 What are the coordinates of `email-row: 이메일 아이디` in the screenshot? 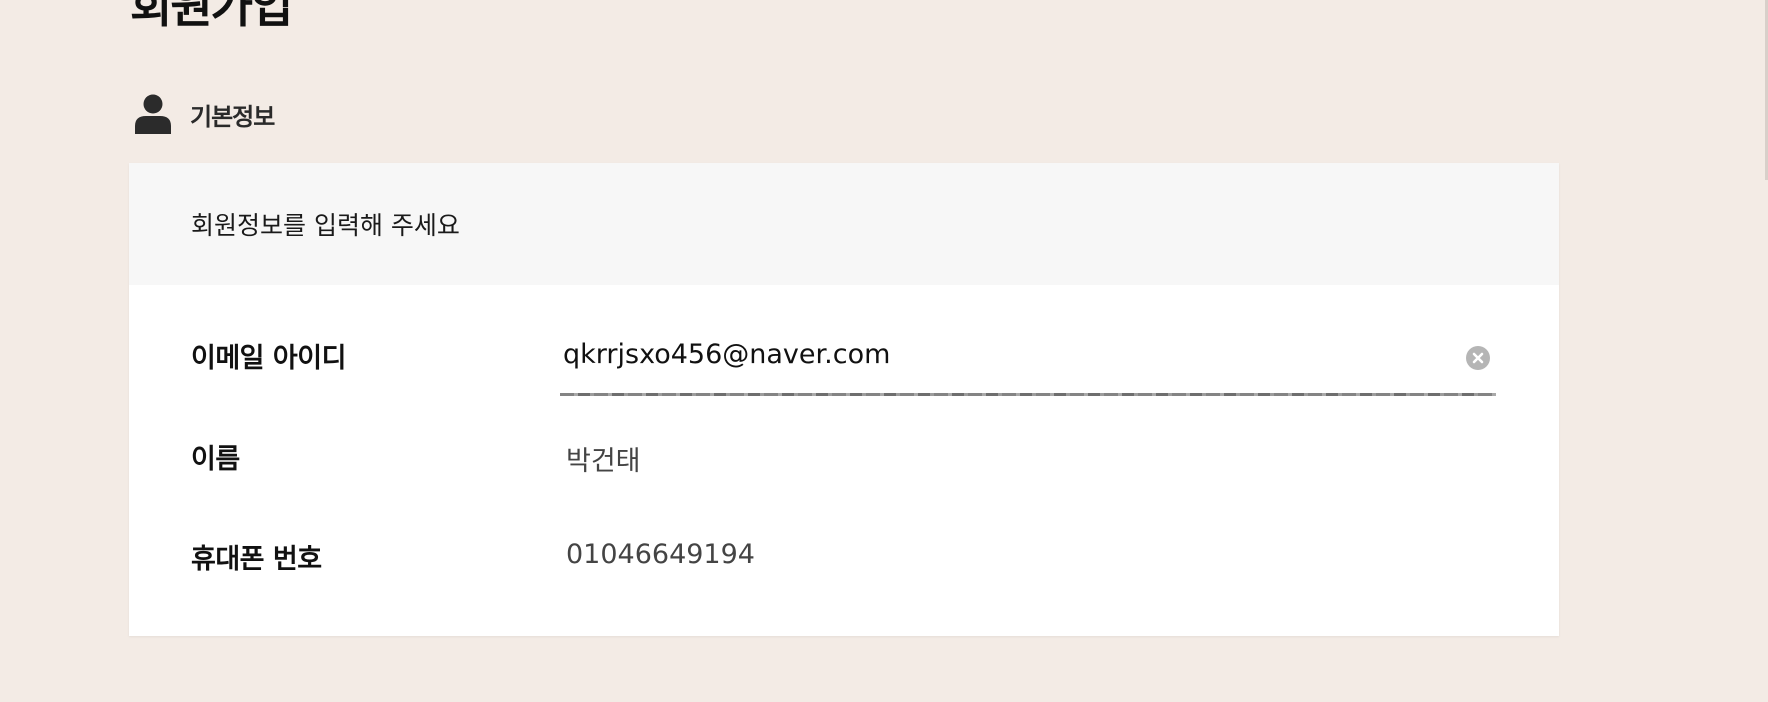 It's located at (844, 364).